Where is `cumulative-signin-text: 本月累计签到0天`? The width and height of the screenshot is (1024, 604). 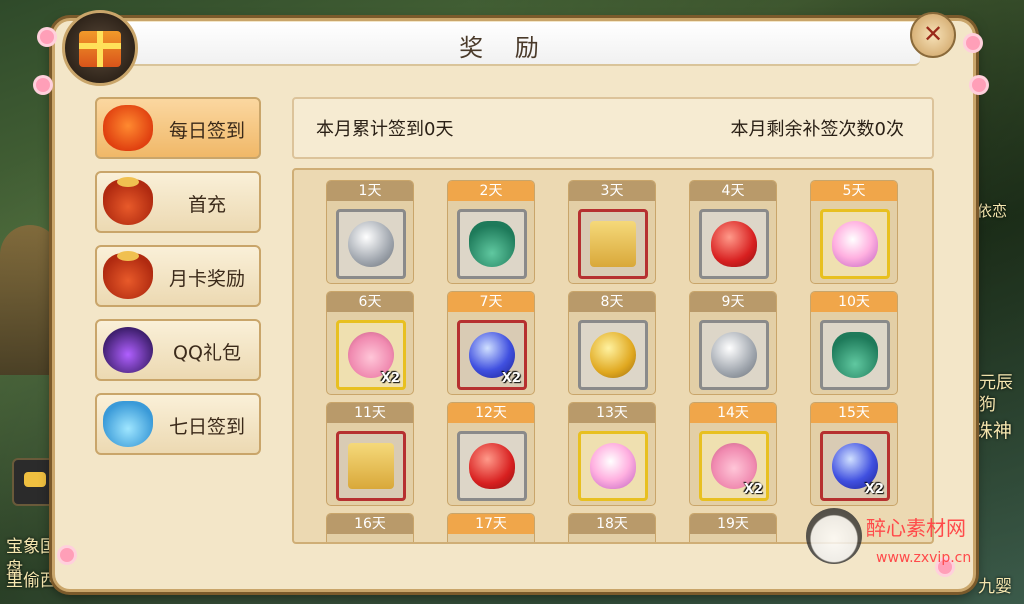 cumulative-signin-text: 本月累计签到0天 is located at coordinates (385, 129).